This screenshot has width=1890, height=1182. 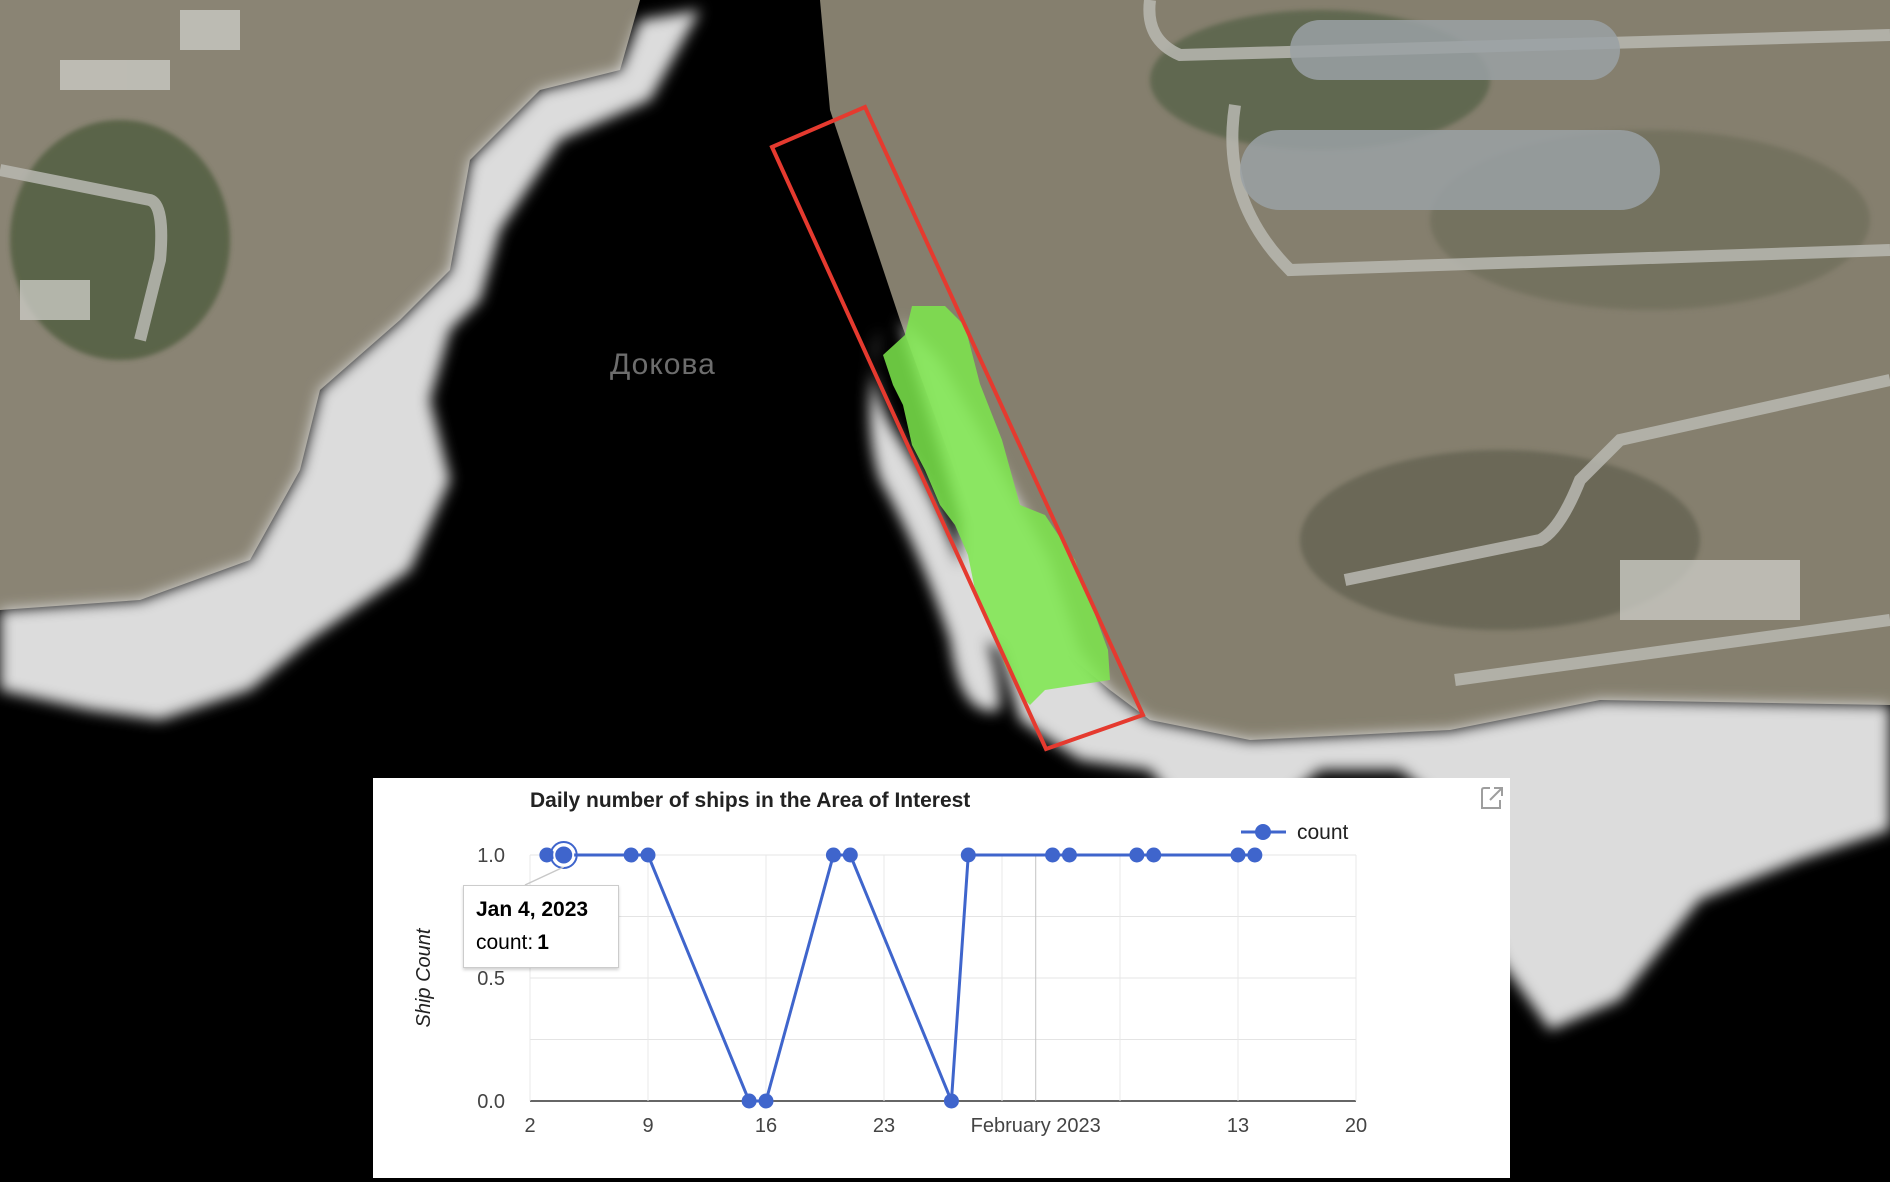 I want to click on chart-gridlines, so click(x=943, y=978).